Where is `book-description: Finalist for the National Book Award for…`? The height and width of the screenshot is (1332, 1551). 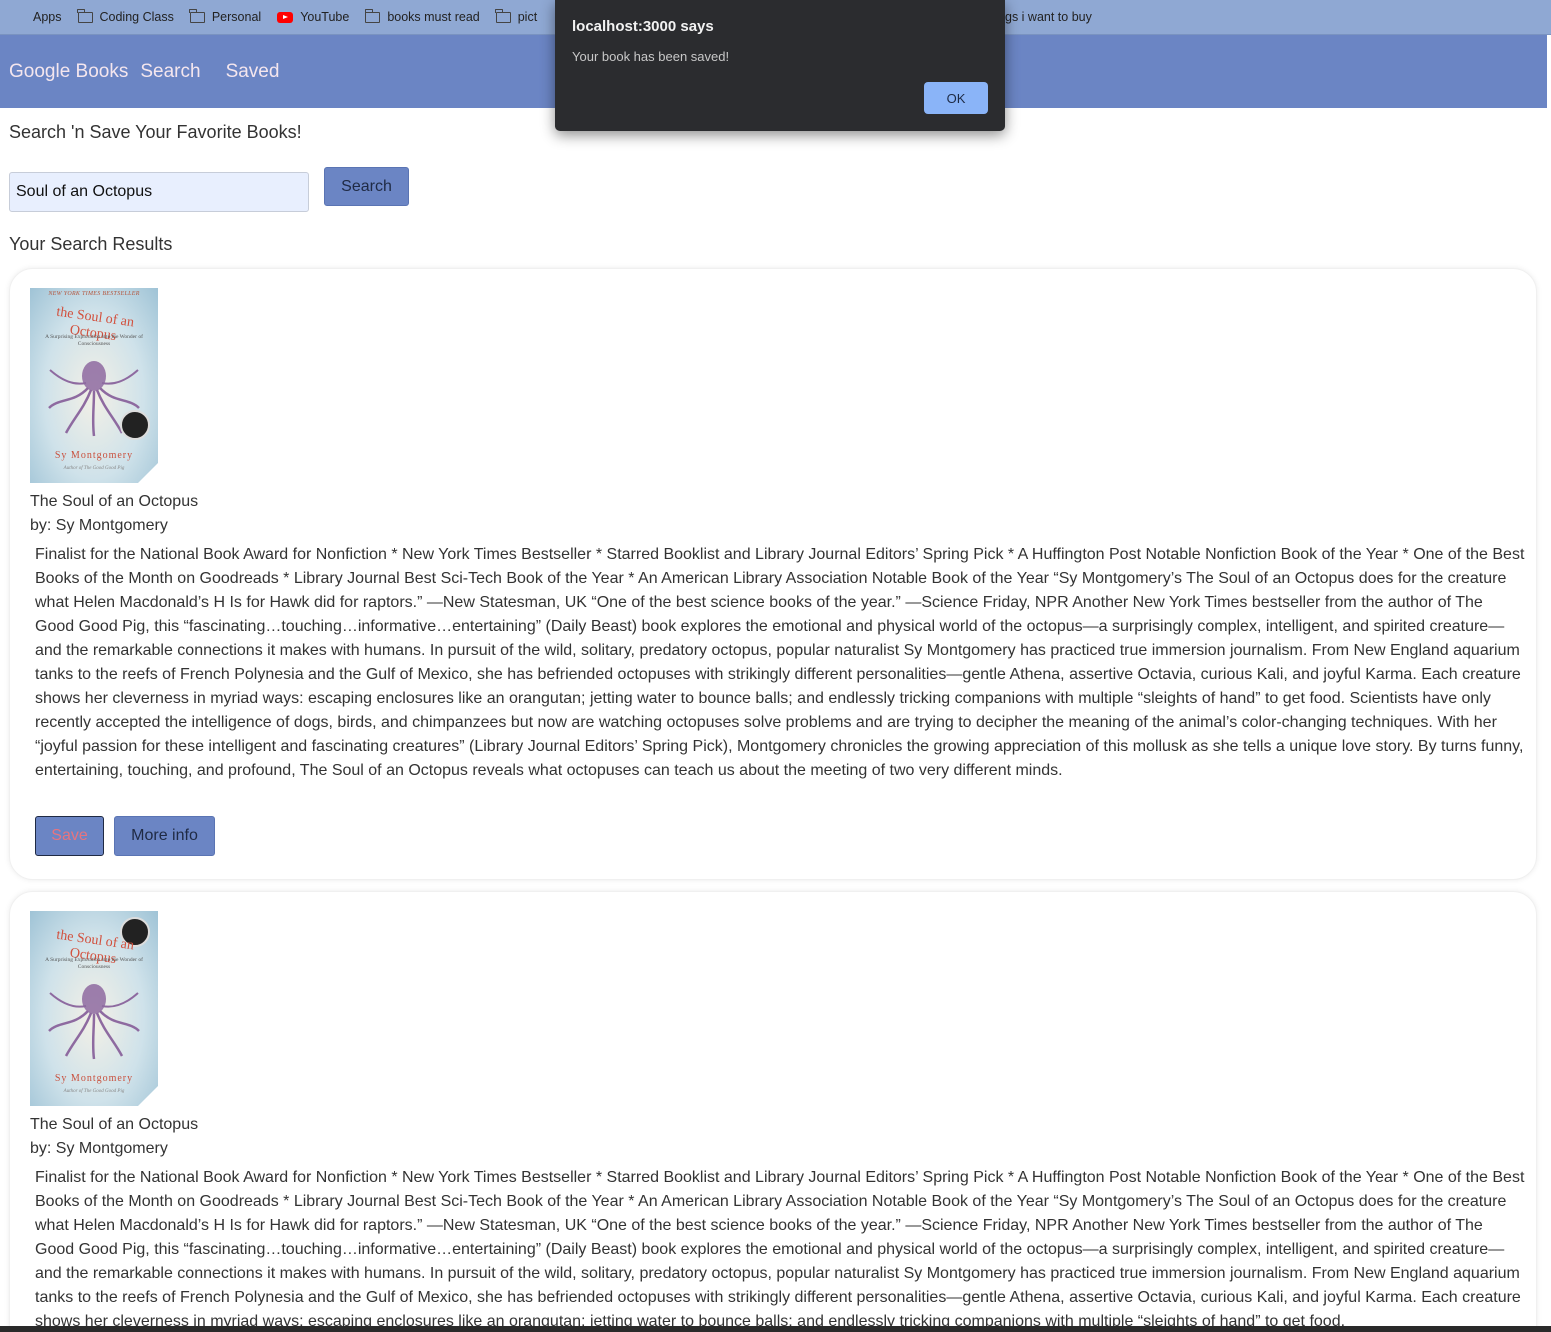
book-description: Finalist for the National Book Award for… is located at coordinates (780, 1249).